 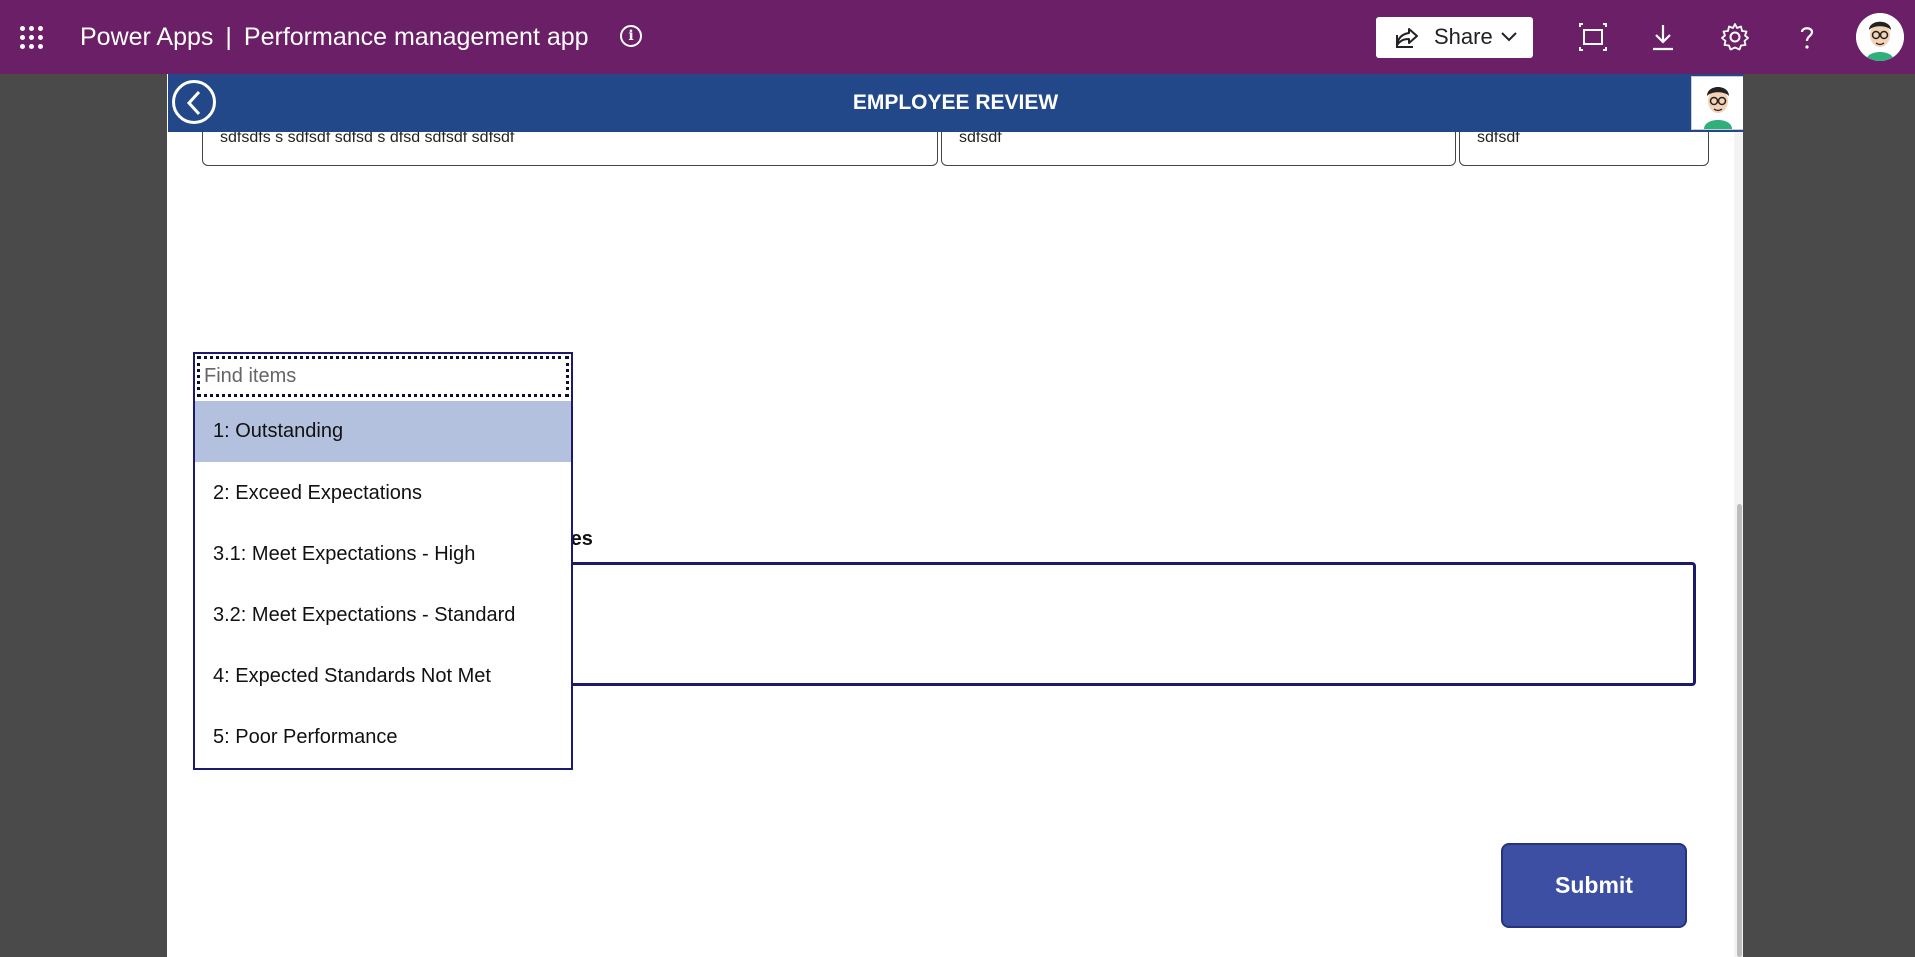 I want to click on help-icon, so click(x=1807, y=37).